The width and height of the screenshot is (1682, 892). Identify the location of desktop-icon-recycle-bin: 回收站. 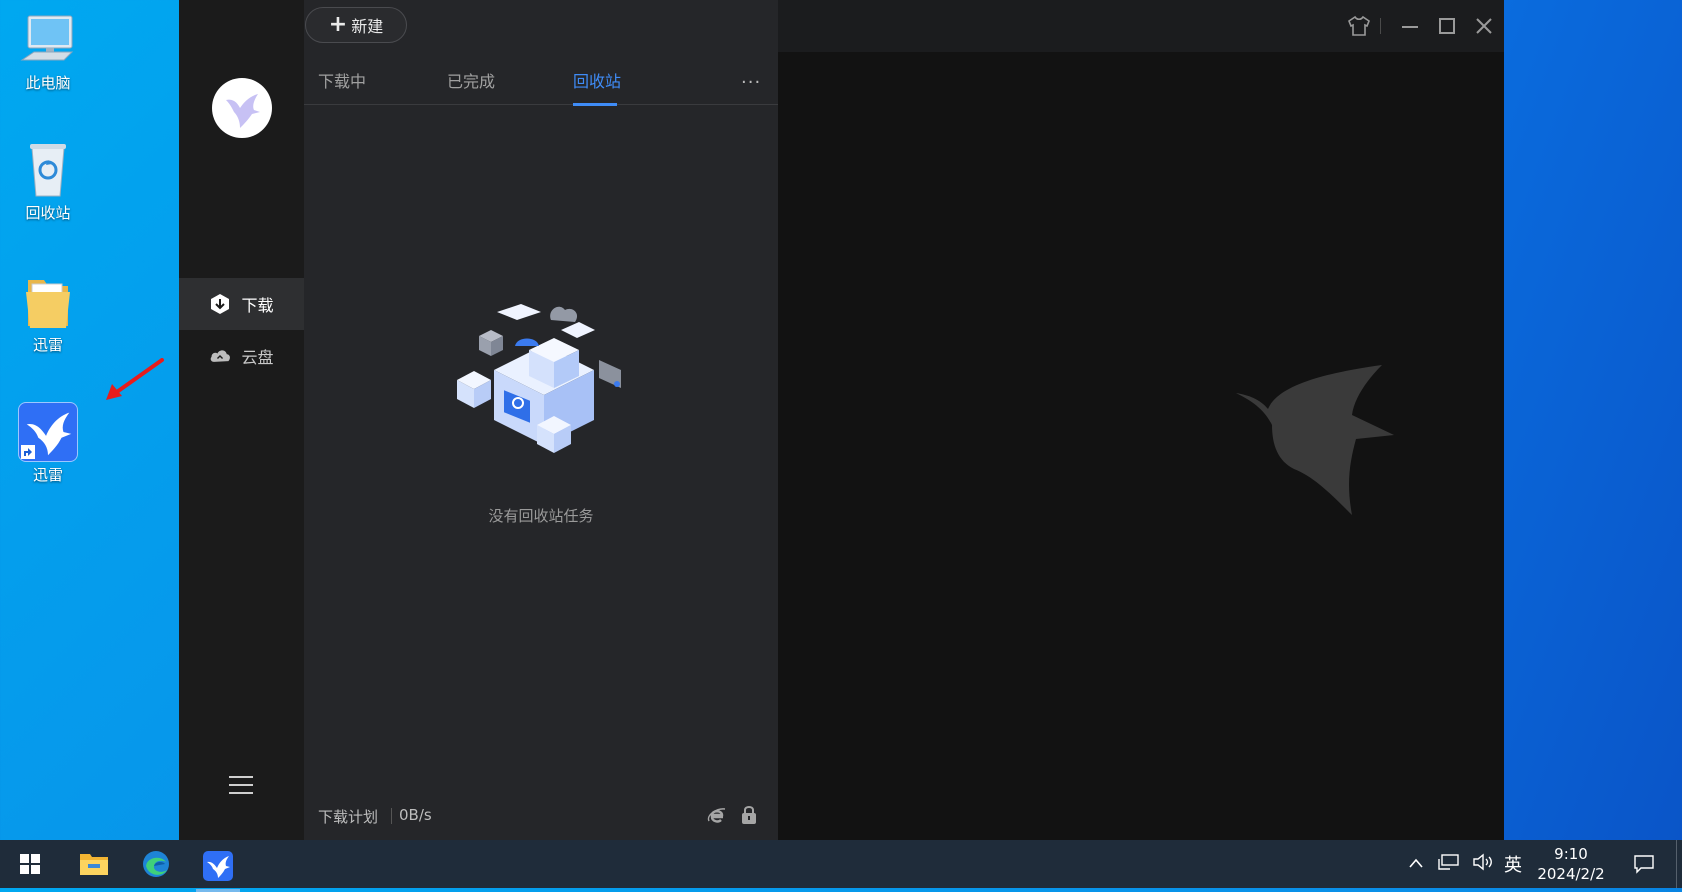
(48, 181).